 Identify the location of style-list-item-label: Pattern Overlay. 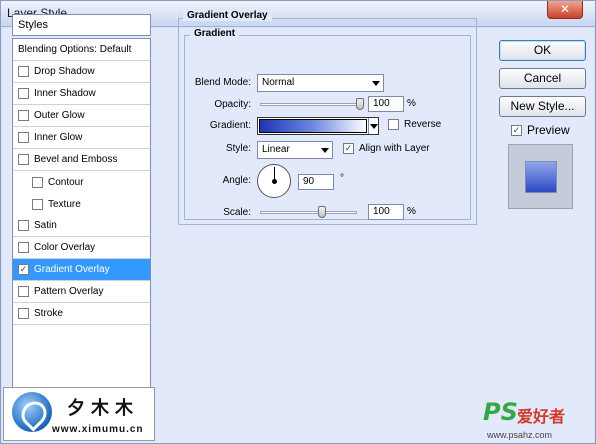
(69, 291).